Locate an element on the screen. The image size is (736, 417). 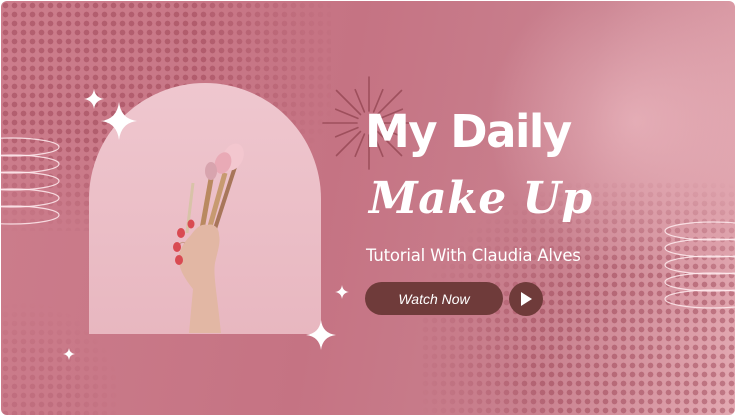
title-line-1: My Daily is located at coordinates (468, 131).